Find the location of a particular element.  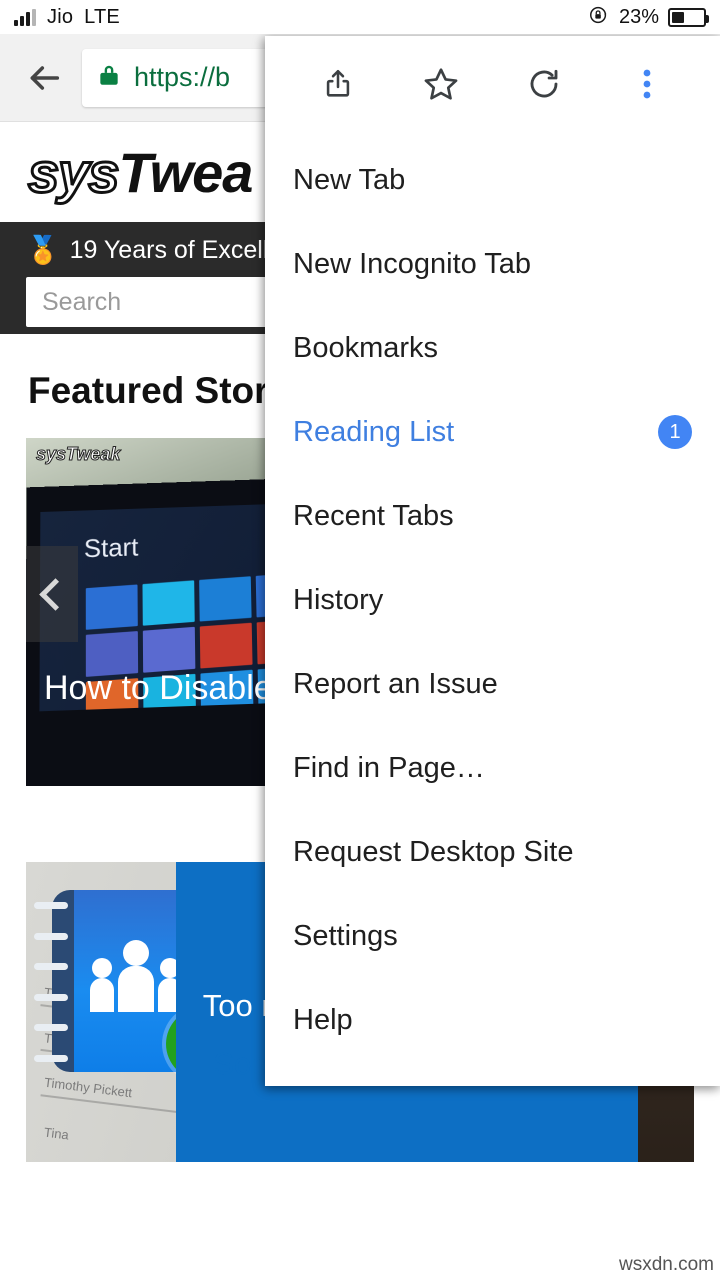

network-type-label: LTE is located at coordinates (102, 16).